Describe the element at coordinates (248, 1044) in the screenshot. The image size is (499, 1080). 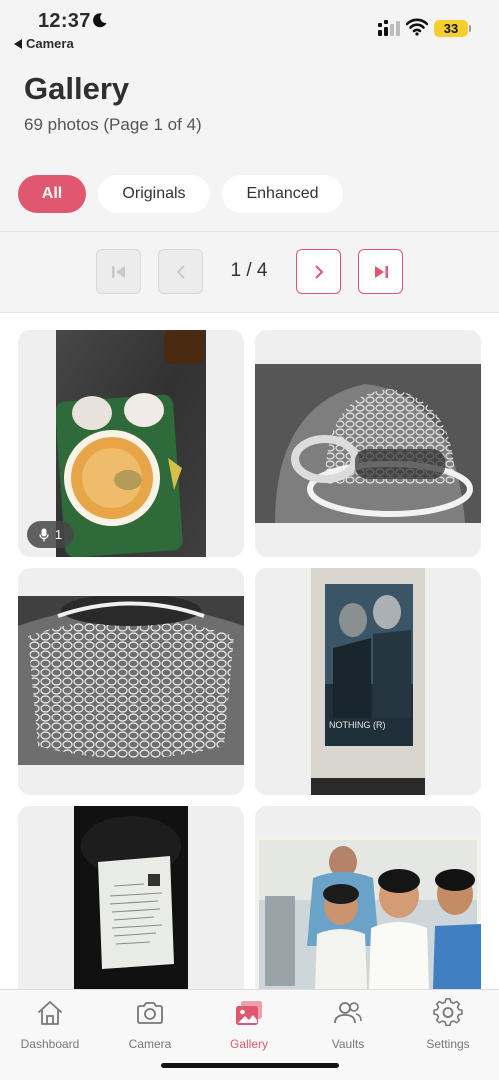
I see `tab-label: Gallery` at that location.